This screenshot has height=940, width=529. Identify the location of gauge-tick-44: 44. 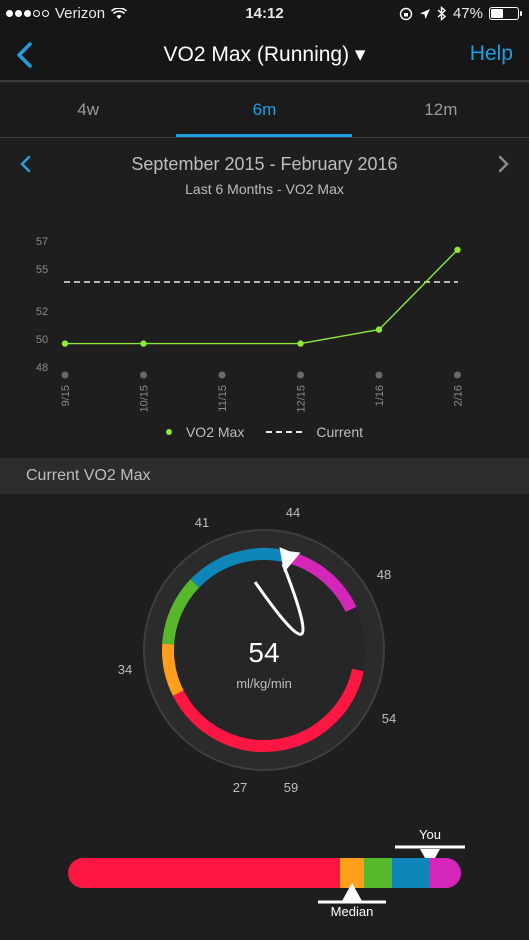
(293, 512).